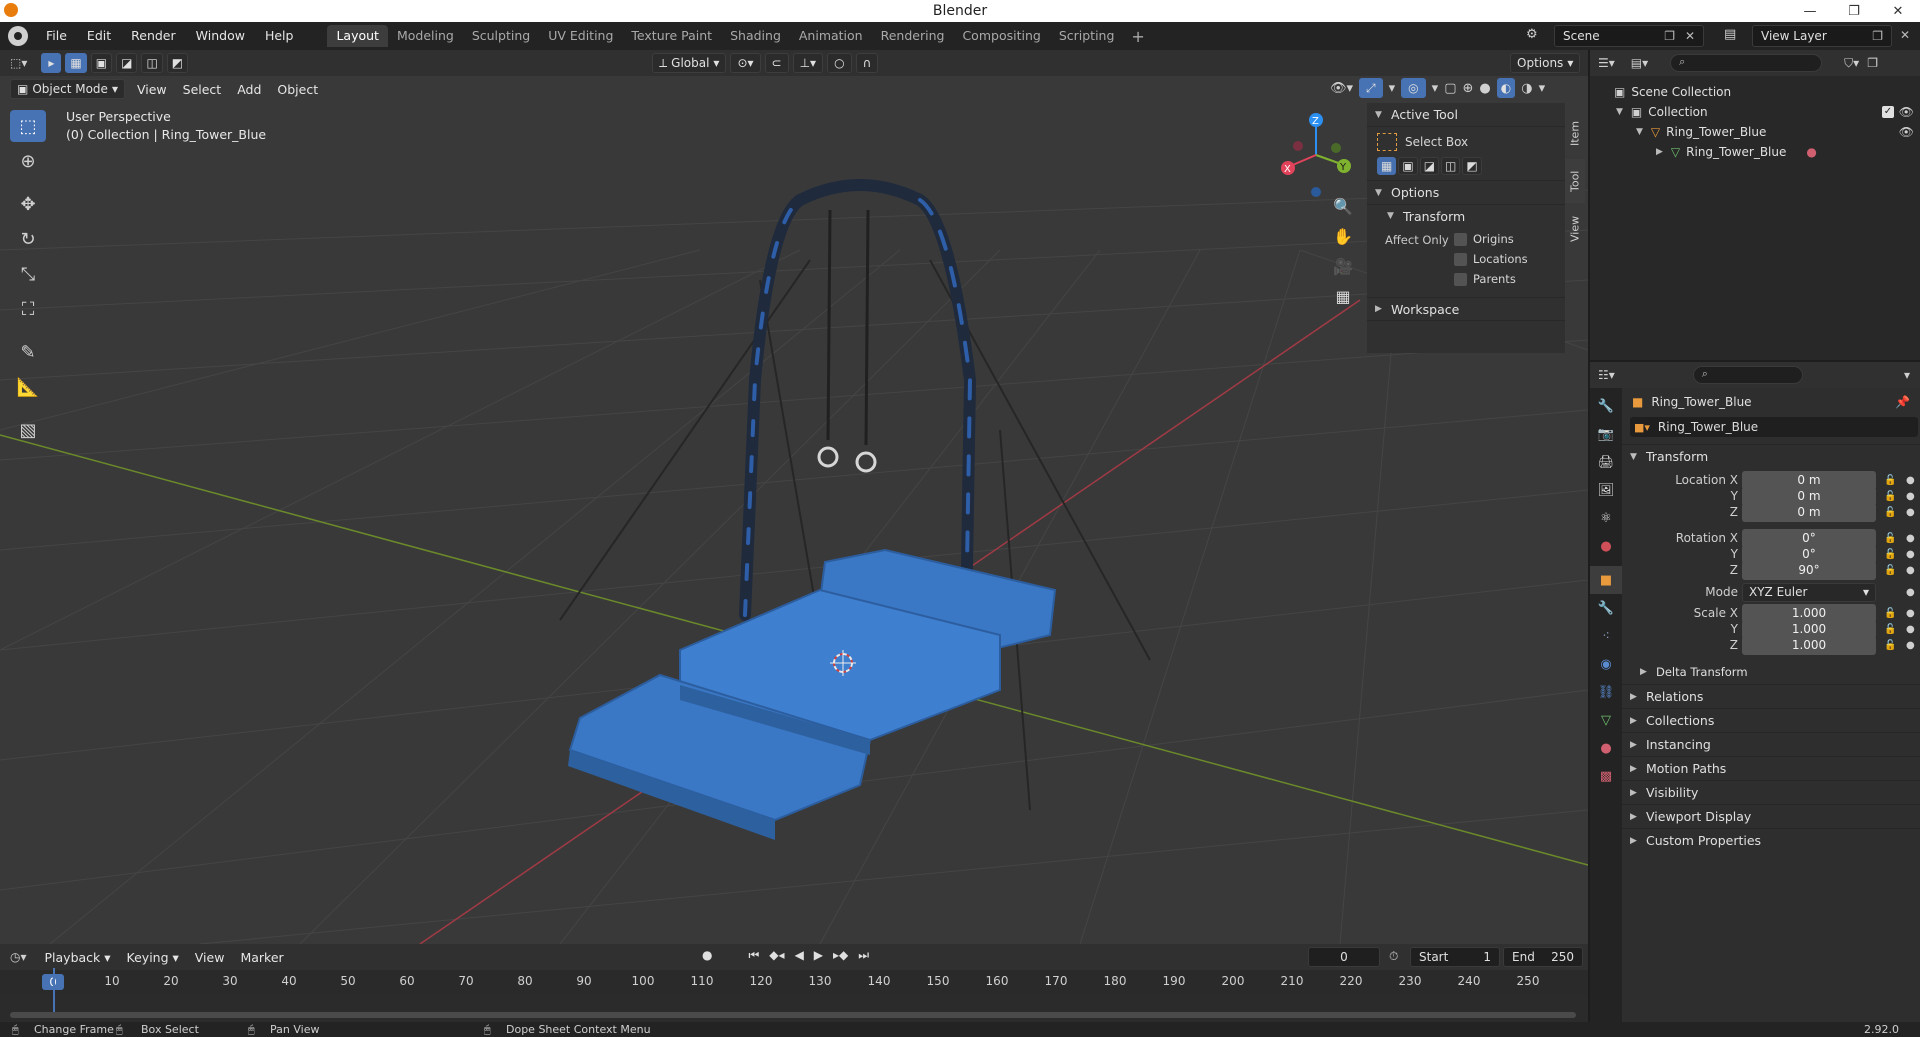 The image size is (1920, 1037). What do you see at coordinates (1811, 152) in the screenshot?
I see `material-icon: ●` at bounding box center [1811, 152].